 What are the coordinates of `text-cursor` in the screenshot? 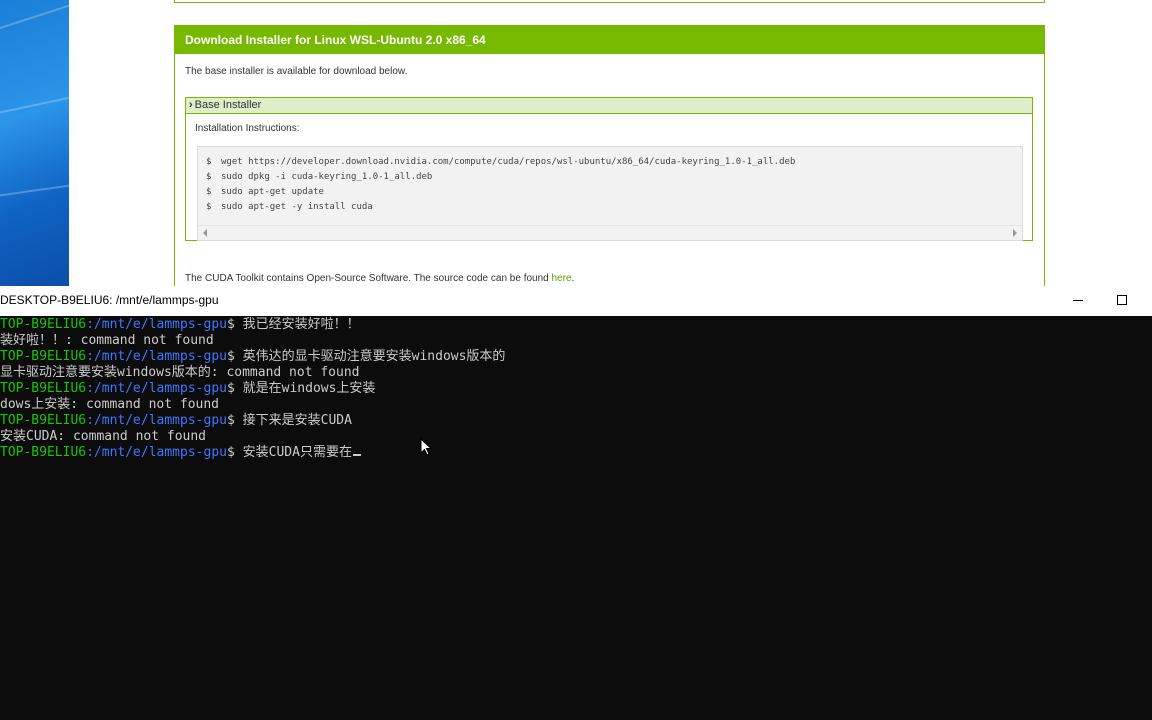 It's located at (356, 455).